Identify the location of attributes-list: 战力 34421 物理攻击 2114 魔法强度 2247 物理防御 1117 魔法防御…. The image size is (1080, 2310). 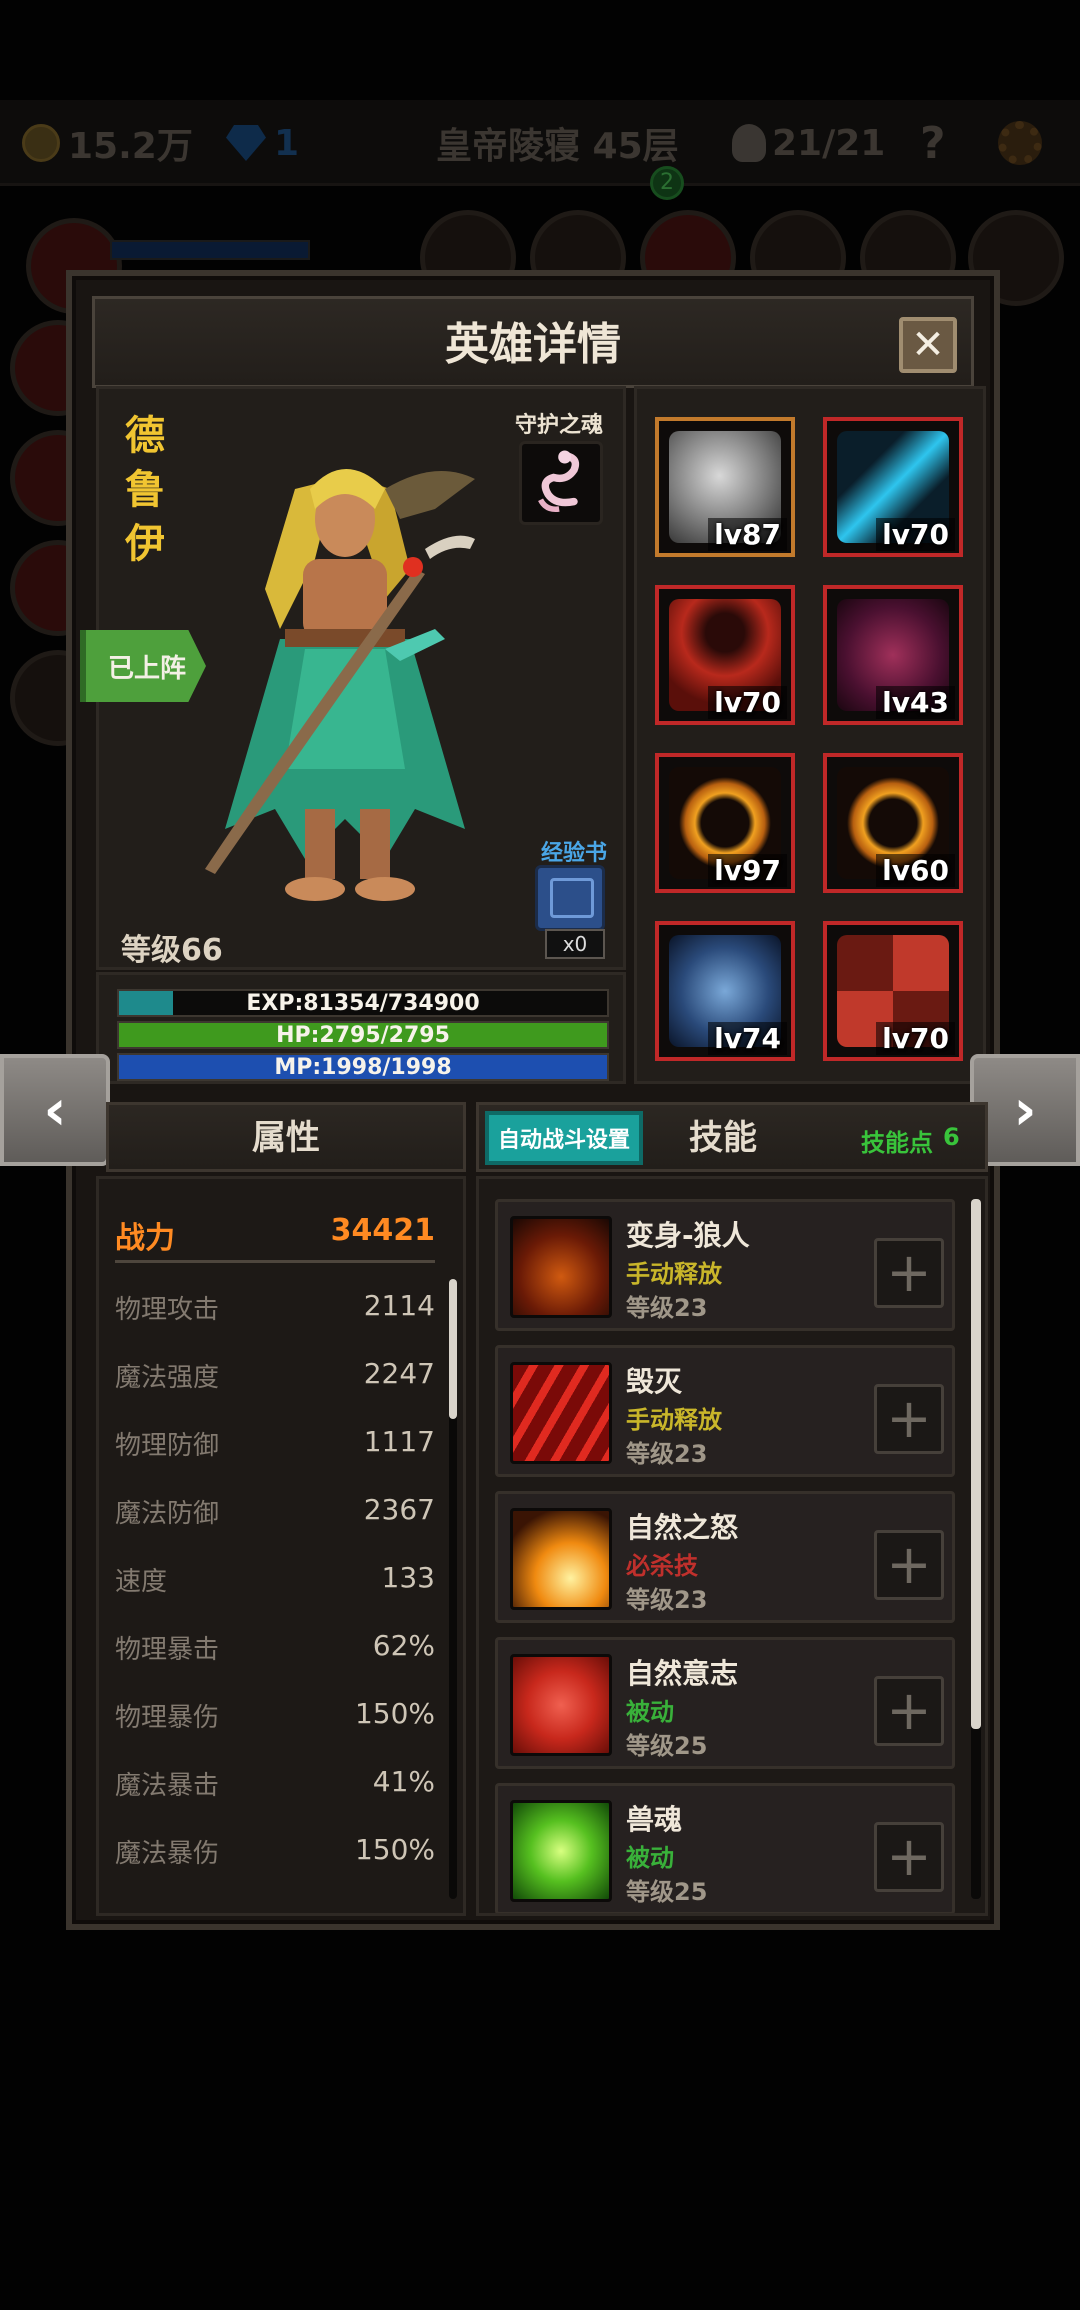
(281, 1546).